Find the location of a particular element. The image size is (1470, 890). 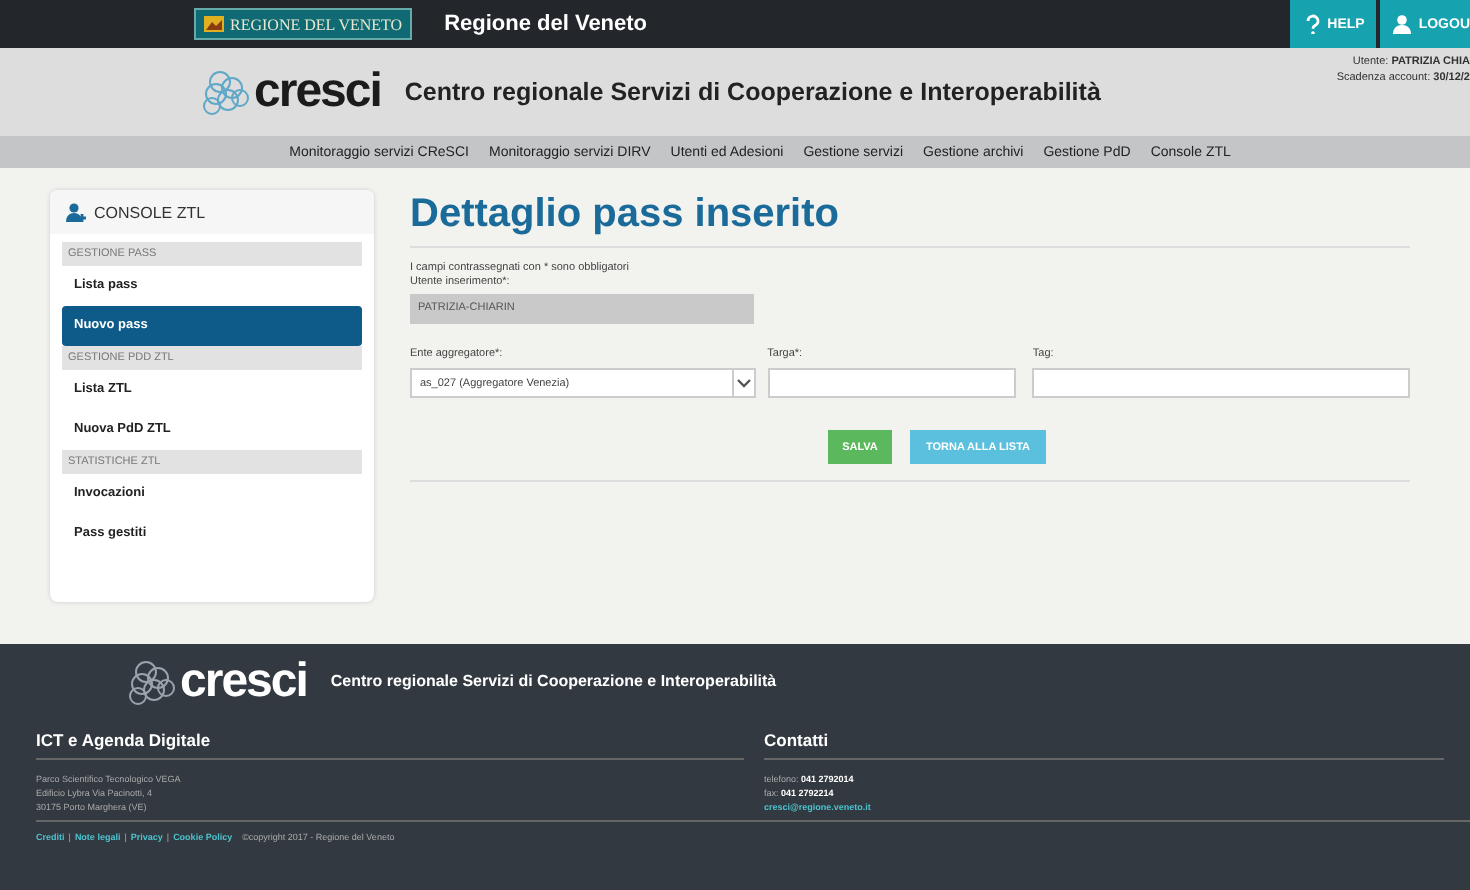

footer-title: Centro regionale Servizi di Cooperazione e Interoperabilità is located at coordinates (553, 681).